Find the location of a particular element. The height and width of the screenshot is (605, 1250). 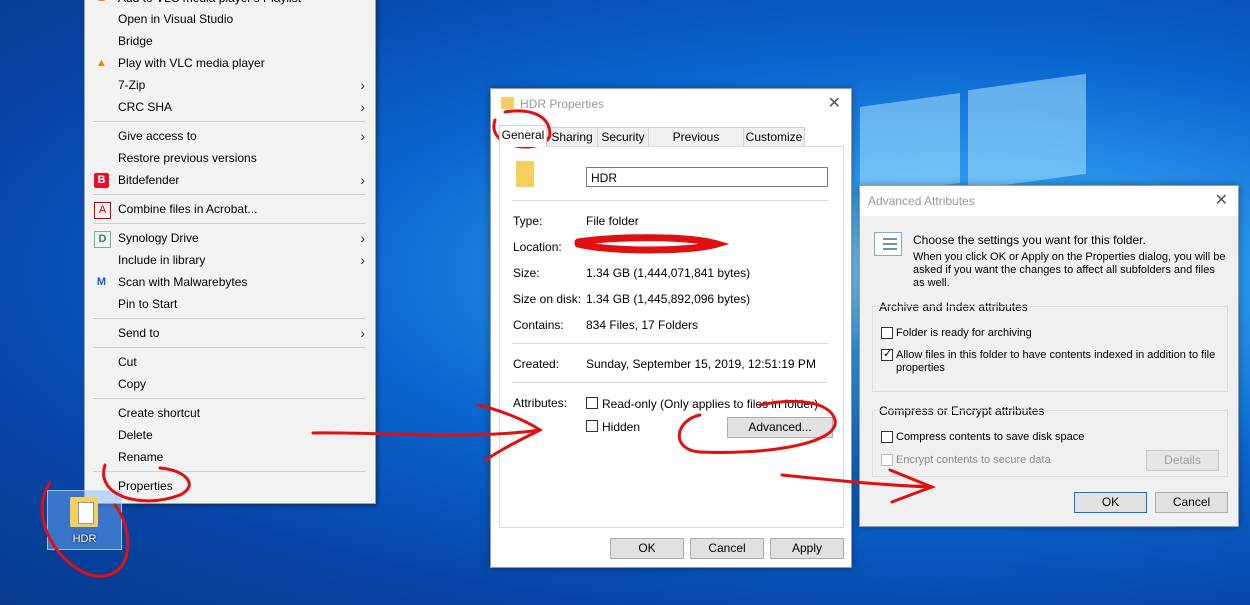

menu-item-7zip: 7-Zip › is located at coordinates (230, 85).